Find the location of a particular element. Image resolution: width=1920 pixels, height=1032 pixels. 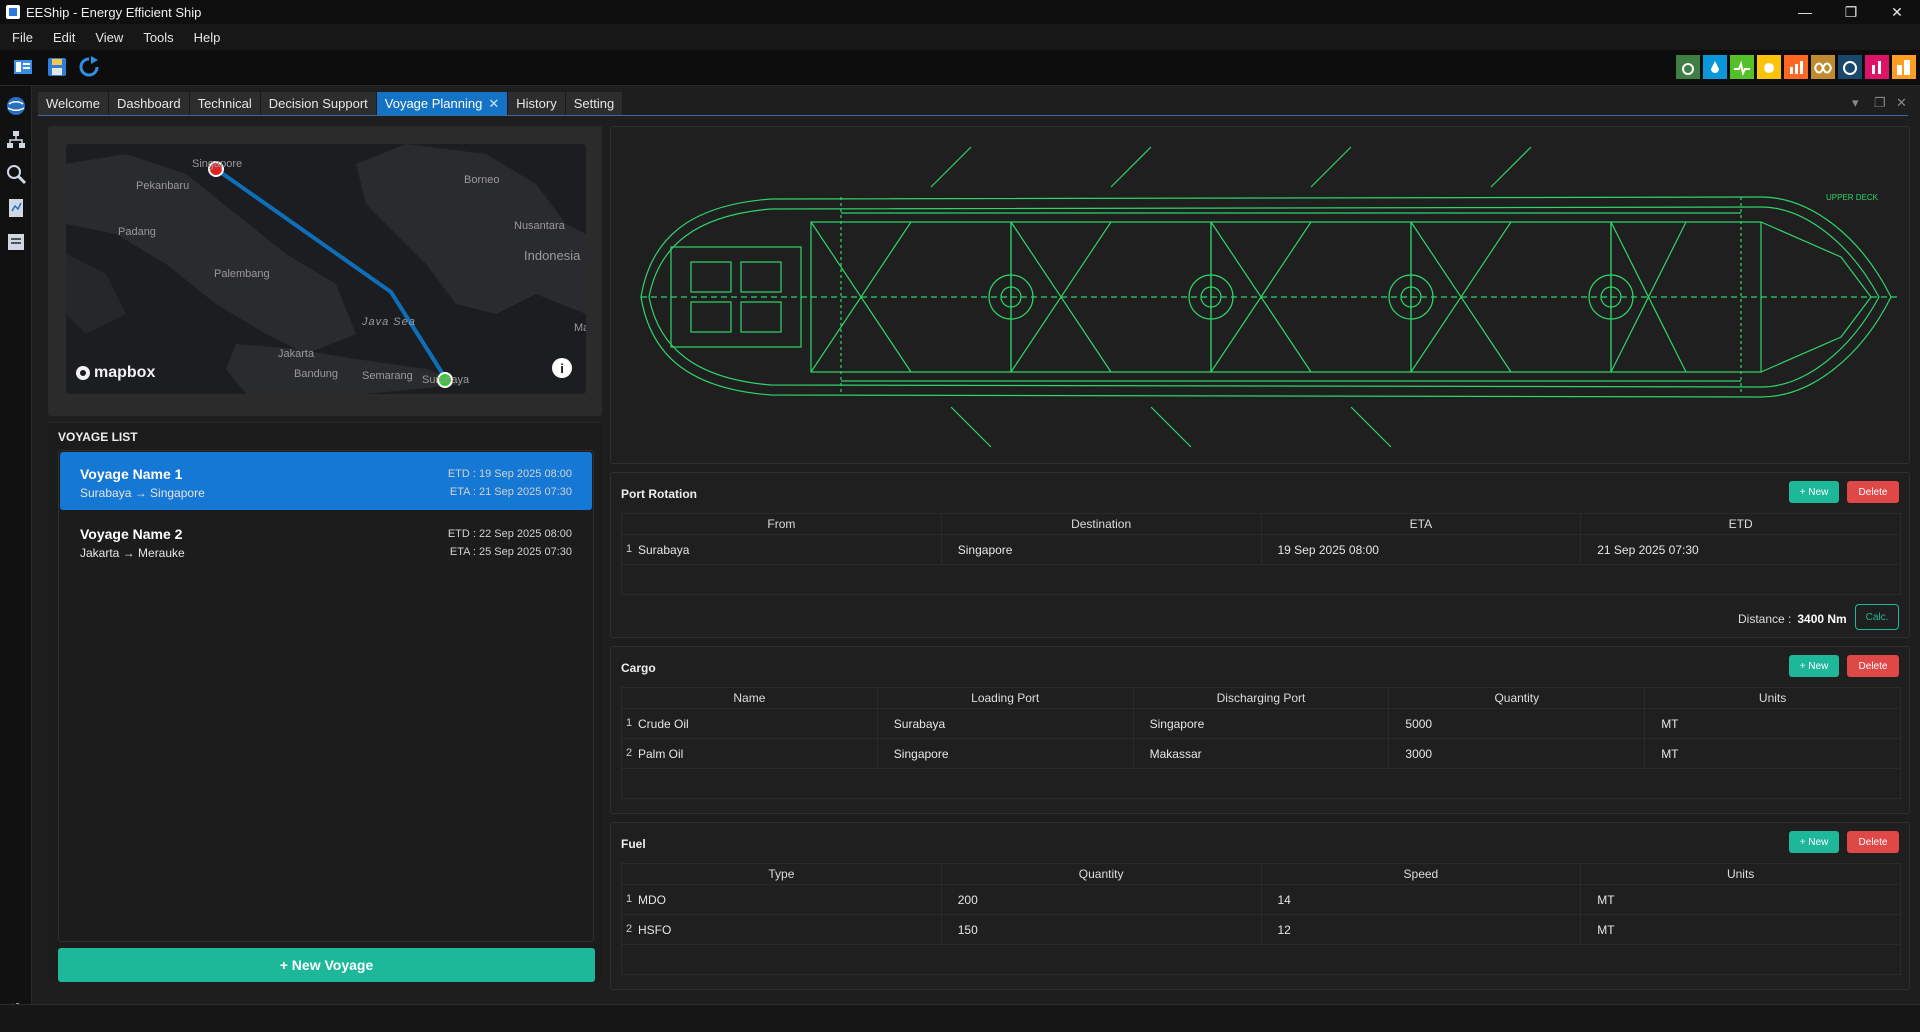

menu-help: Help is located at coordinates (207, 37).